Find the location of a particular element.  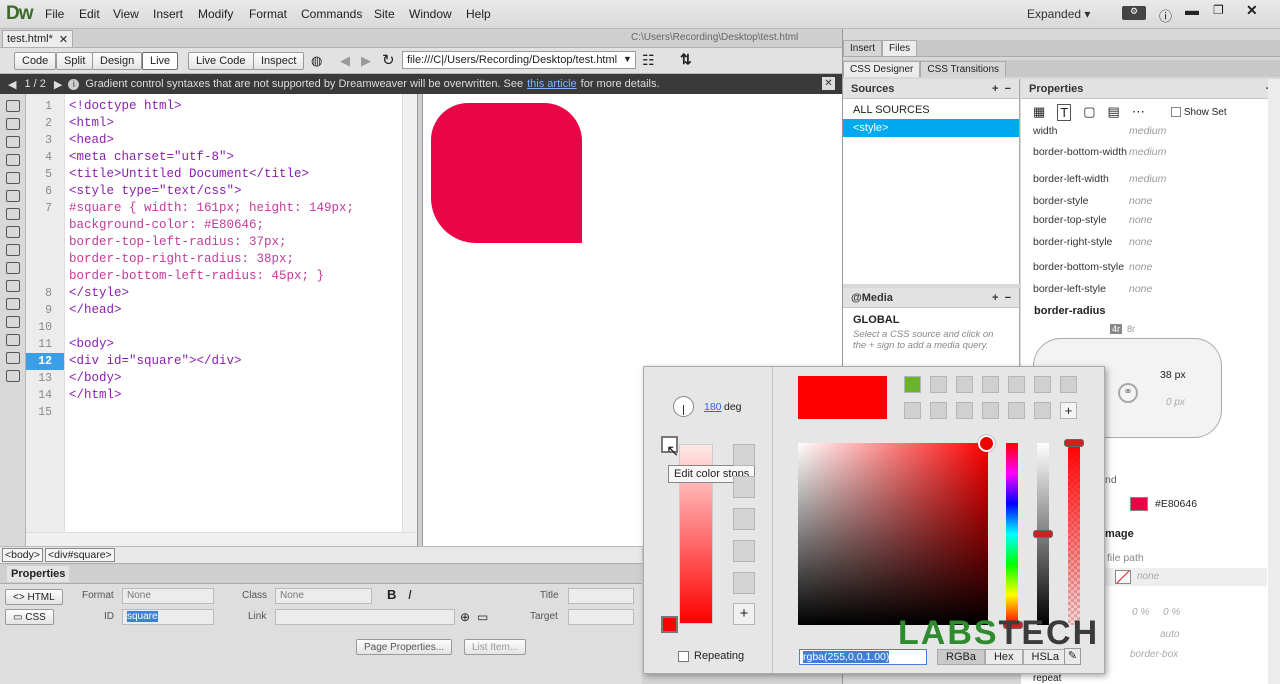

line-number: 7 is located at coordinates (45, 208).